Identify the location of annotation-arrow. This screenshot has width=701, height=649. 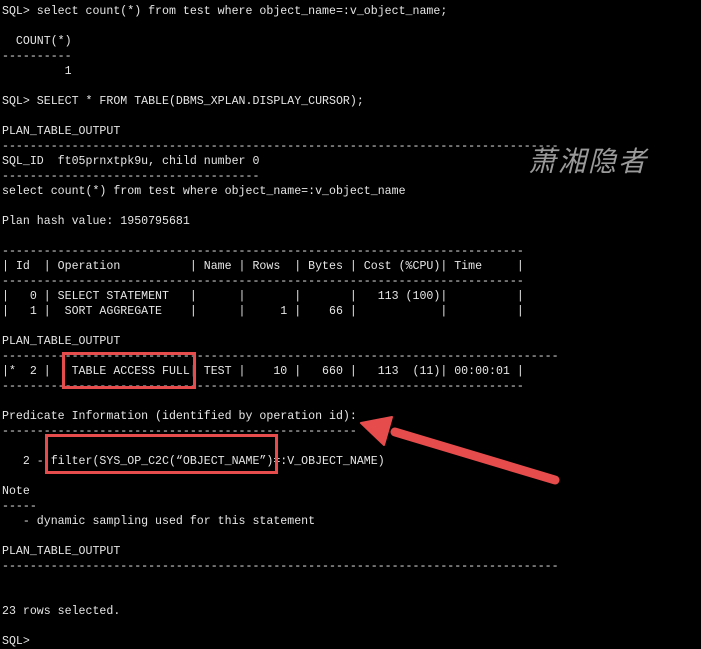
(460, 450).